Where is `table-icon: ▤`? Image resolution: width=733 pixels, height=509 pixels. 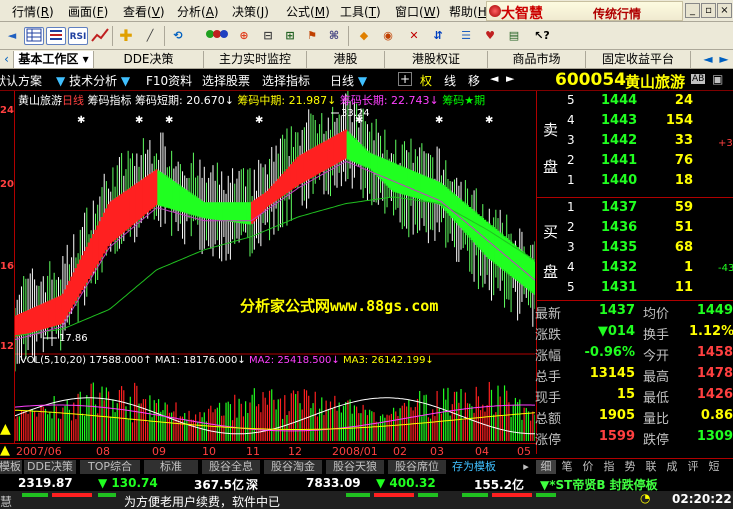 table-icon: ▤ is located at coordinates (514, 36).